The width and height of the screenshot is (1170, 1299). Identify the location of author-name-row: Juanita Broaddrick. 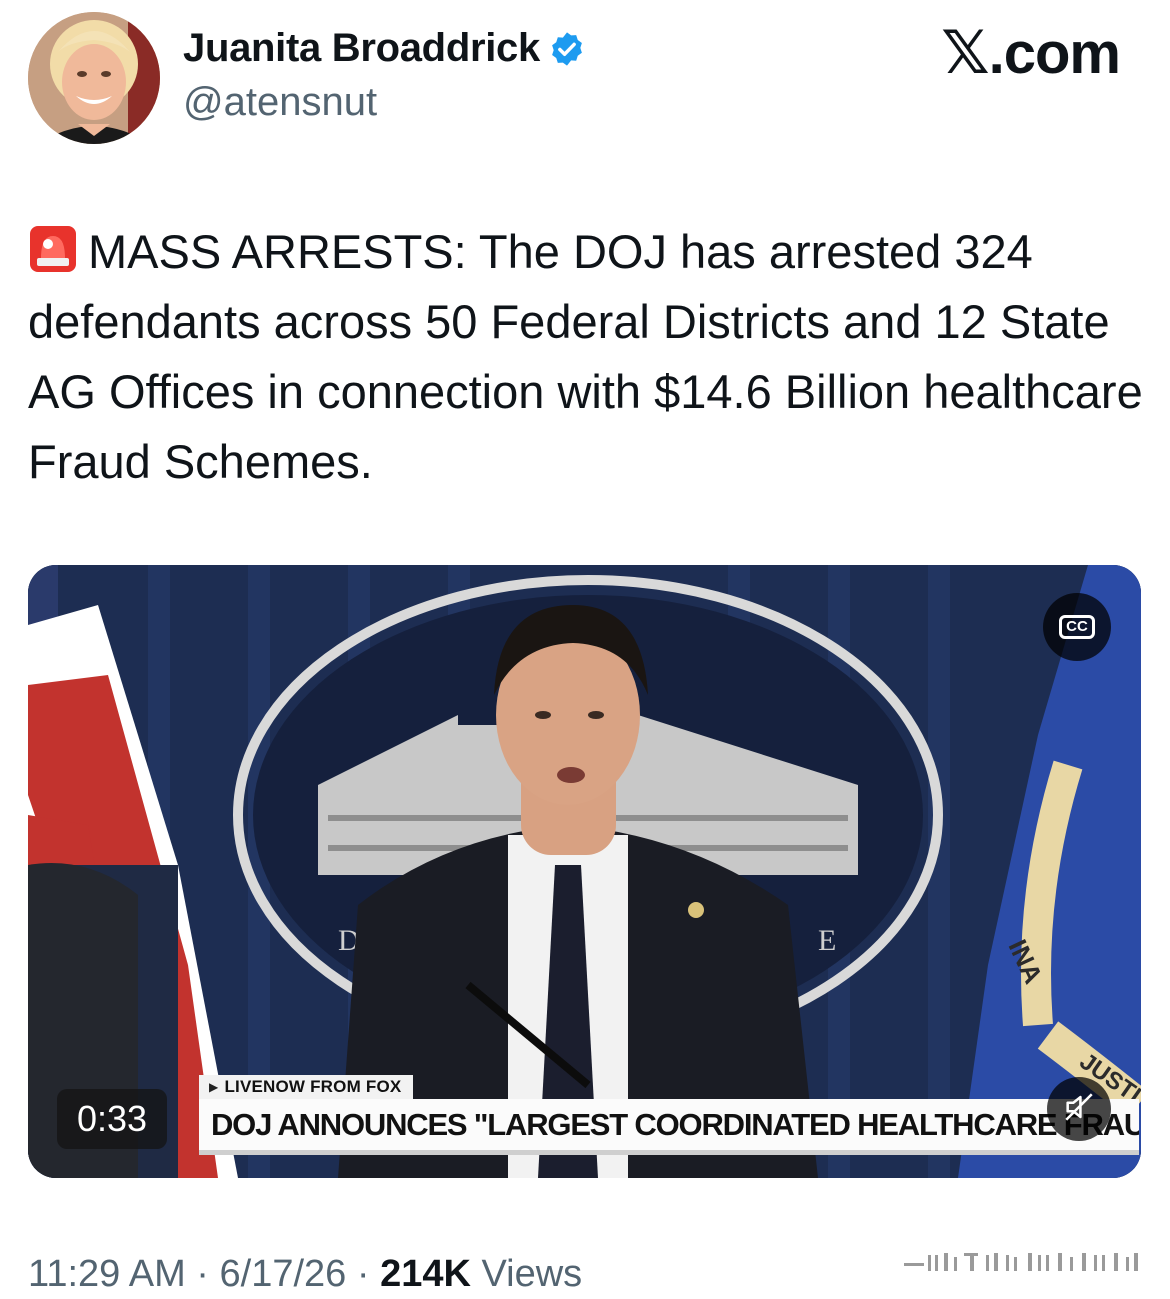
(384, 48).